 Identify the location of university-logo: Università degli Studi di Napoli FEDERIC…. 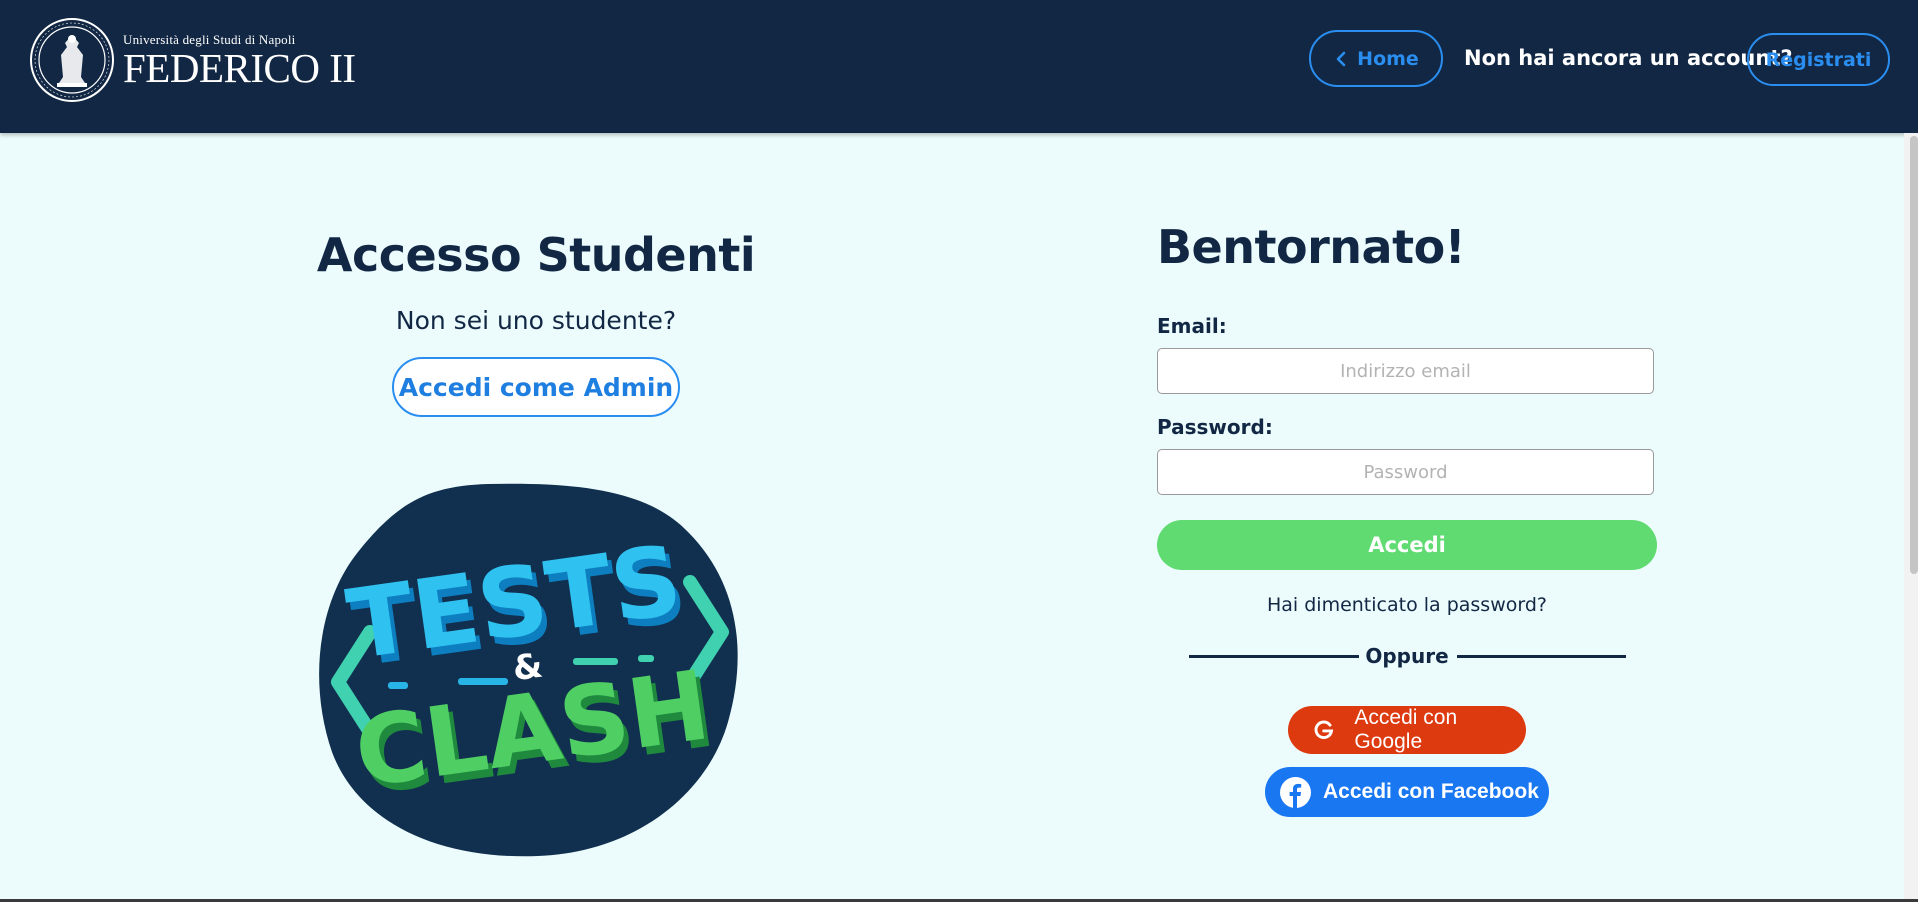
(192, 60).